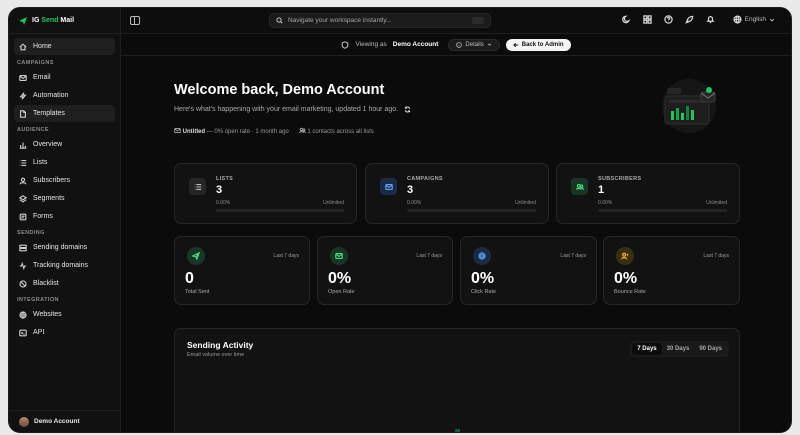 The image size is (800, 435). I want to click on metric-value: 0, so click(189, 278).